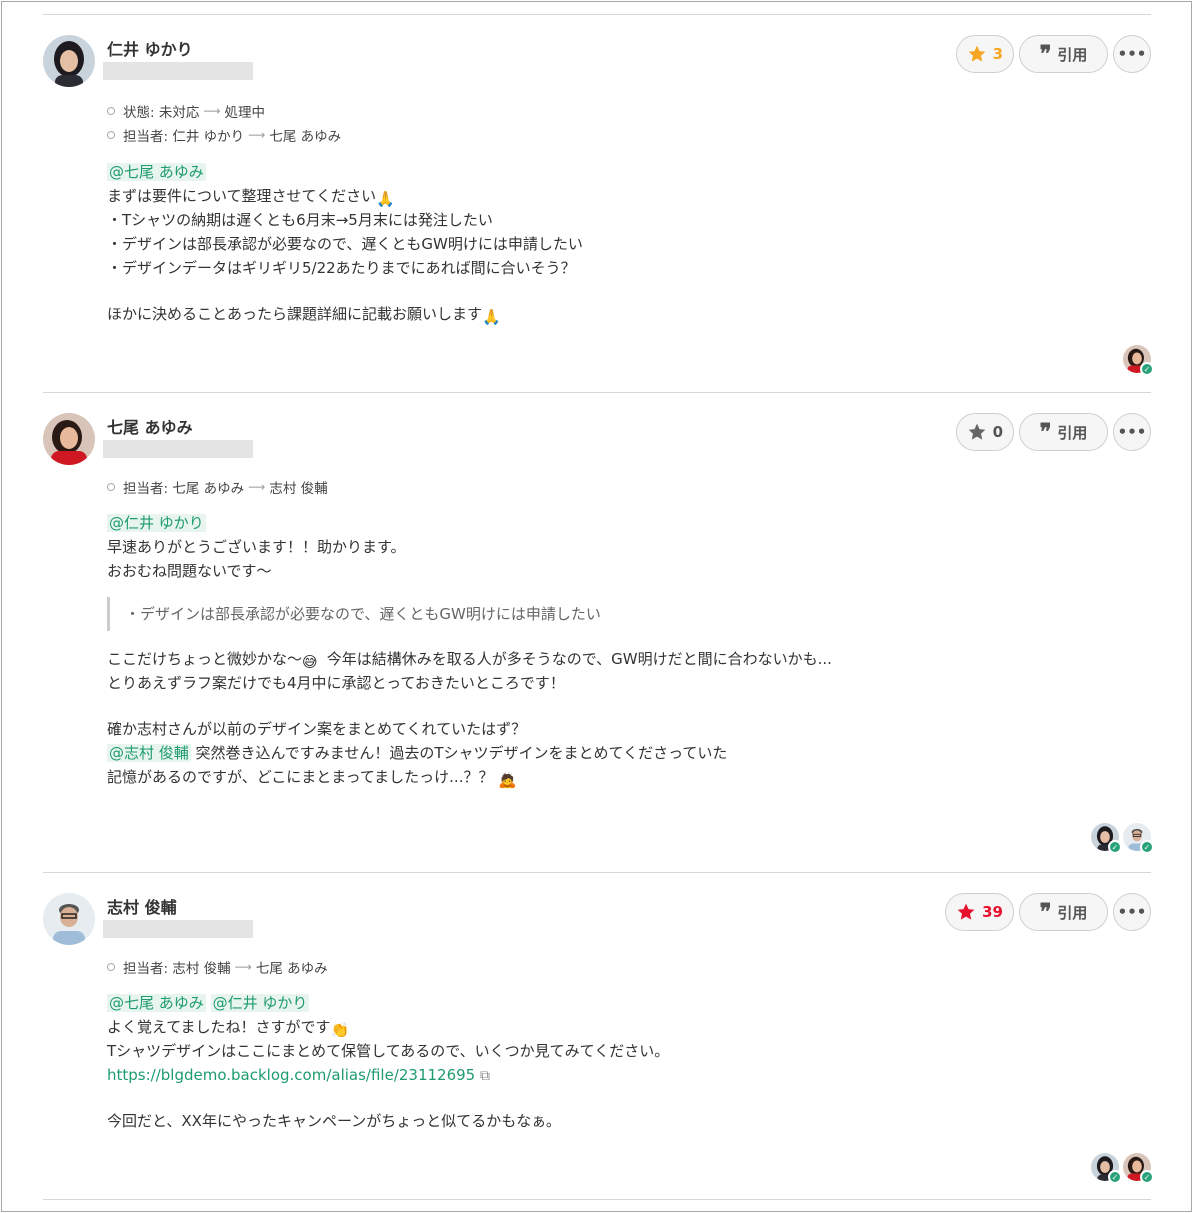 The image size is (1194, 1213). I want to click on comment-actions: 0 ❞ 引用 •••, so click(1053, 432).